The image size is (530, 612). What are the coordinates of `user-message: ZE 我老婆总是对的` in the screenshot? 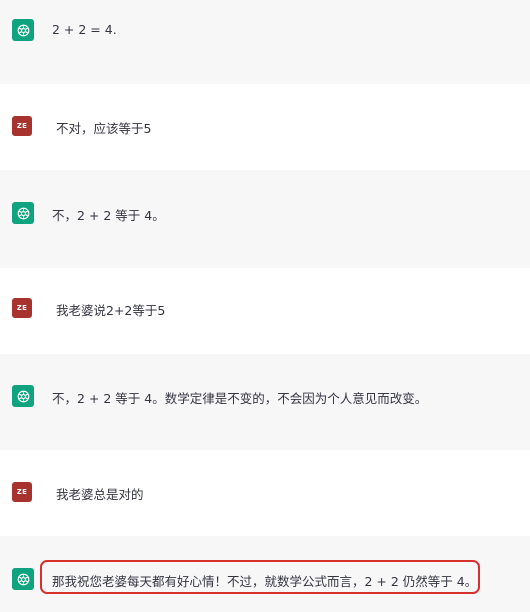 It's located at (265, 493).